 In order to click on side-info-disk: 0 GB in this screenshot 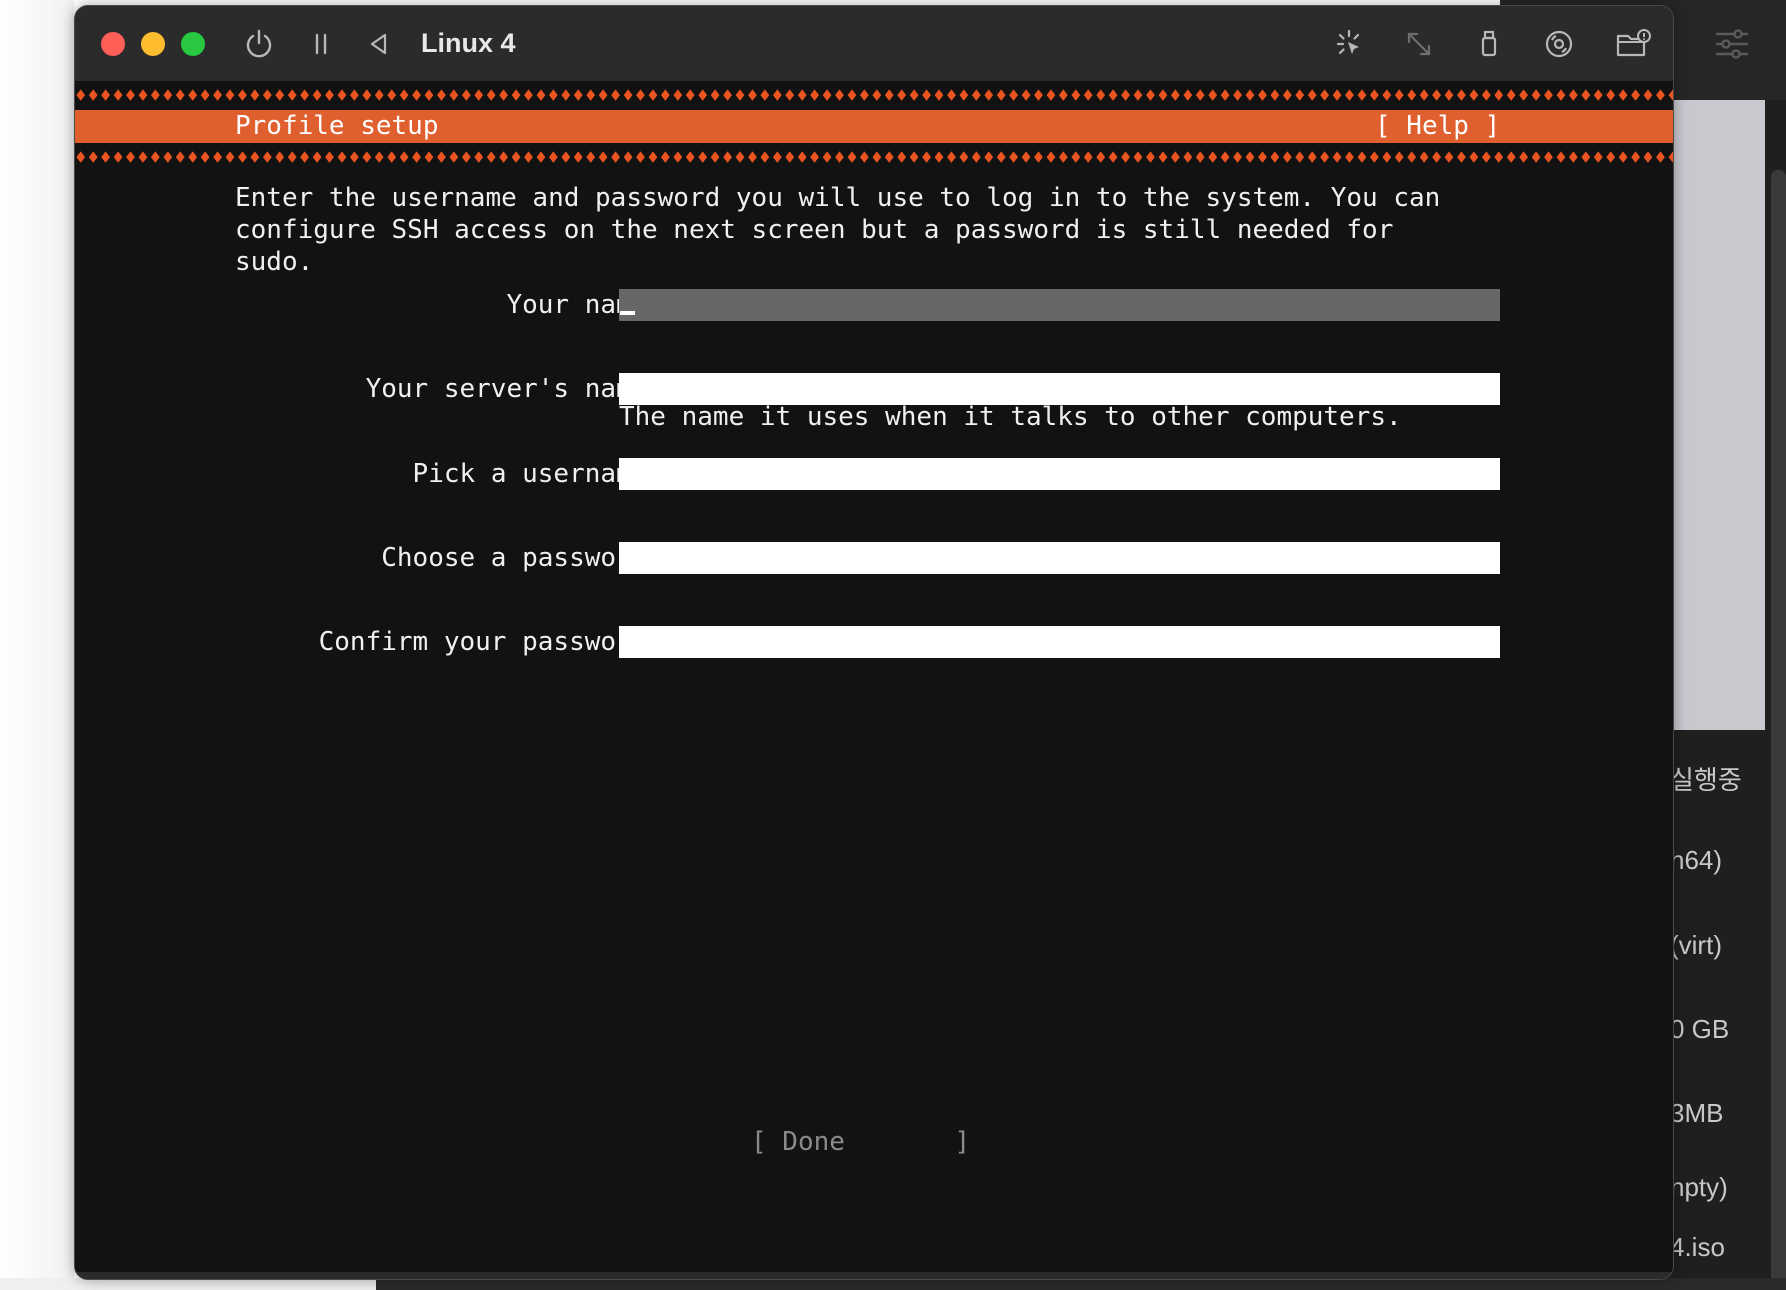, I will do `click(1700, 1029)`.